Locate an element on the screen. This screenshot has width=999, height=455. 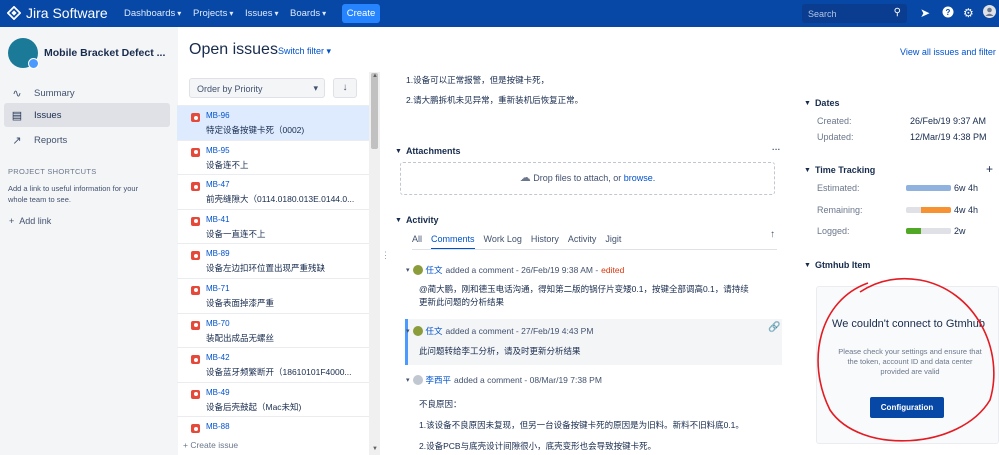
issue-row: MB-70 装配出成品无螺丝 is located at coordinates (273, 330).